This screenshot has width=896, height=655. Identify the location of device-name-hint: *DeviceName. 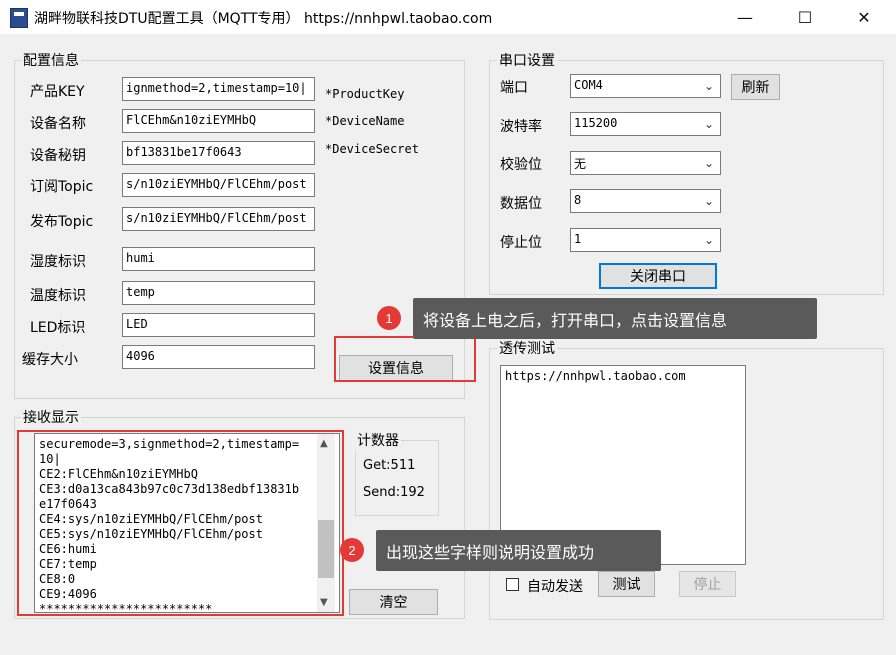
(365, 121).